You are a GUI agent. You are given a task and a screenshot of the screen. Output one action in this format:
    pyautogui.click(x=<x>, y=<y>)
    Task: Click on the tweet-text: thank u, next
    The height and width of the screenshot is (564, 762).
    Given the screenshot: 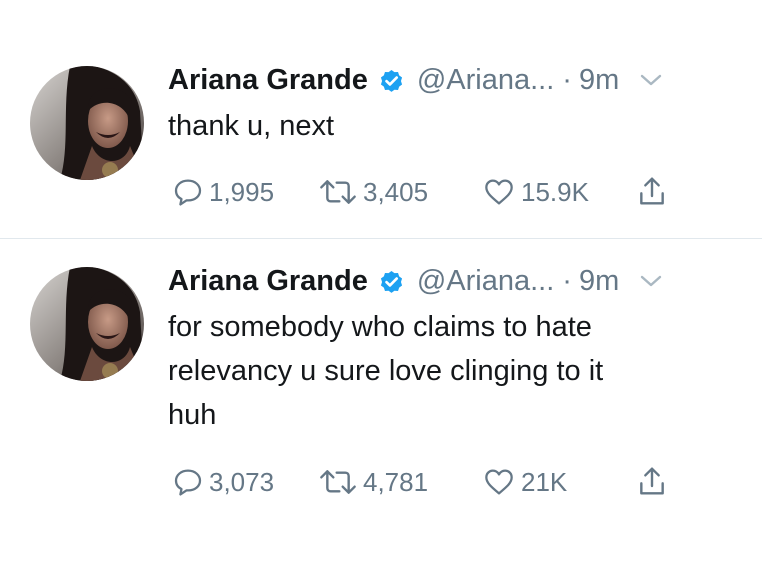 What is the action you would take?
    pyautogui.click(x=448, y=126)
    